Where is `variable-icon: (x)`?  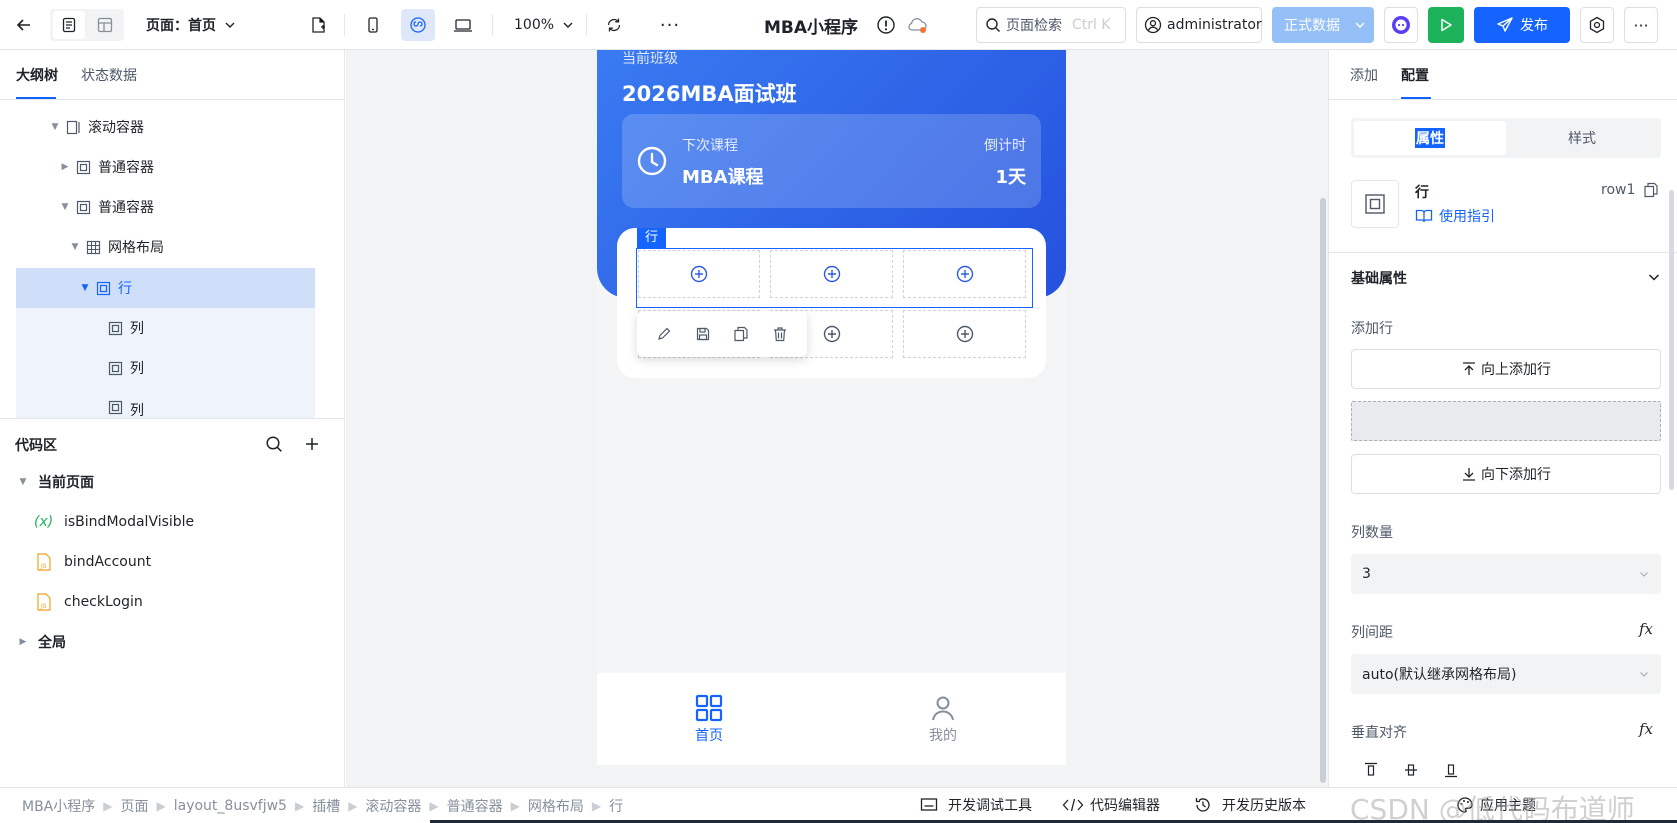
variable-icon: (x) is located at coordinates (44, 522).